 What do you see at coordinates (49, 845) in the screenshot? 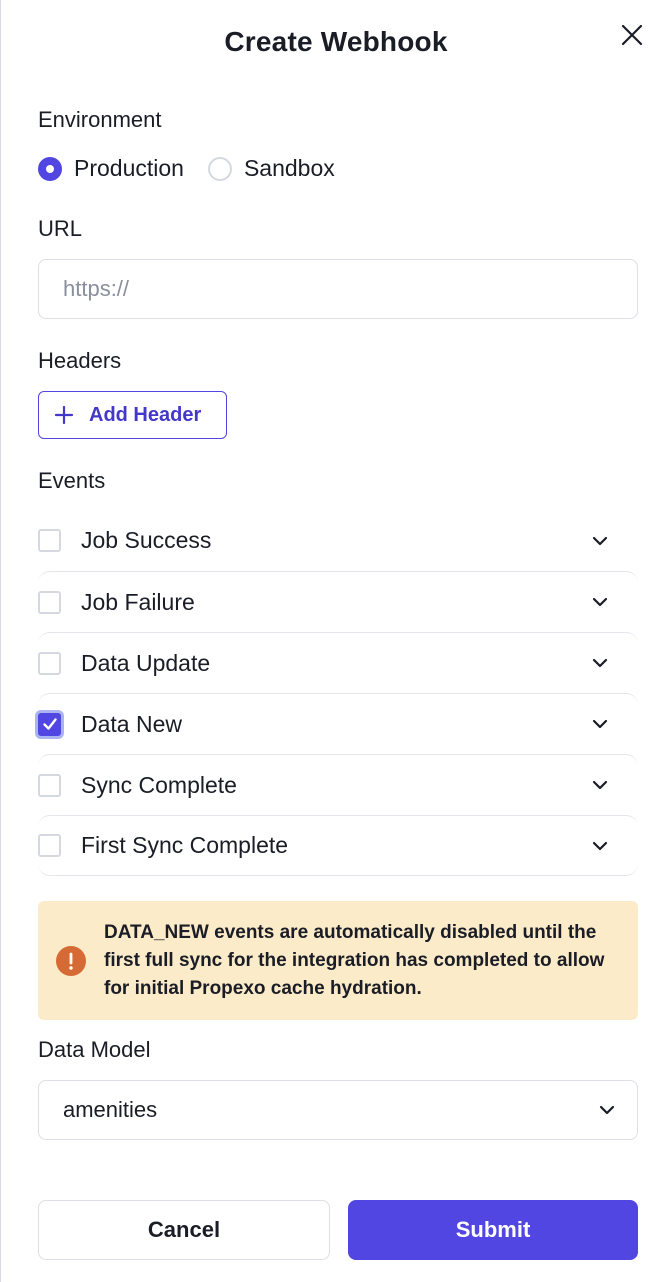
I see `event-checkbox-first-sync-complete` at bounding box center [49, 845].